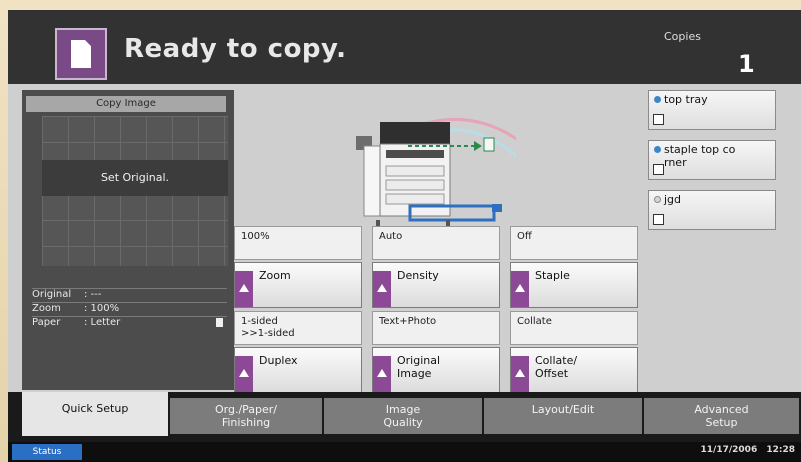 The width and height of the screenshot is (801, 462). I want to click on duplex-button: Duplex, so click(298, 370).